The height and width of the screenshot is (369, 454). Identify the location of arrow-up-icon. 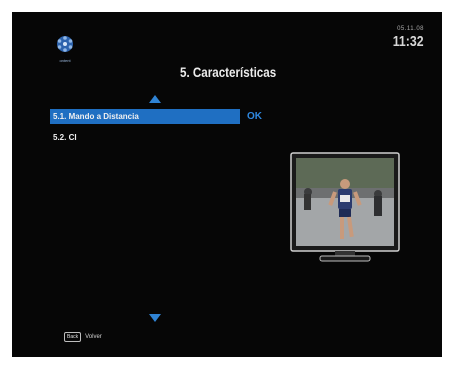
(155, 99).